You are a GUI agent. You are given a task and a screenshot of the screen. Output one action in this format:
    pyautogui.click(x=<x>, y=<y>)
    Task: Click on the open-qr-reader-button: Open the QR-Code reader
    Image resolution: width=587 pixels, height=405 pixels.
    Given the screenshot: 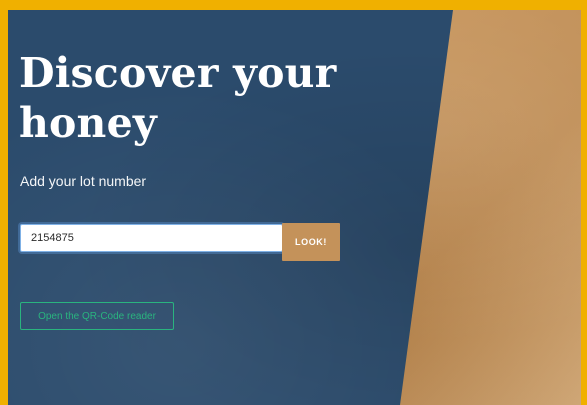 What is the action you would take?
    pyautogui.click(x=97, y=316)
    